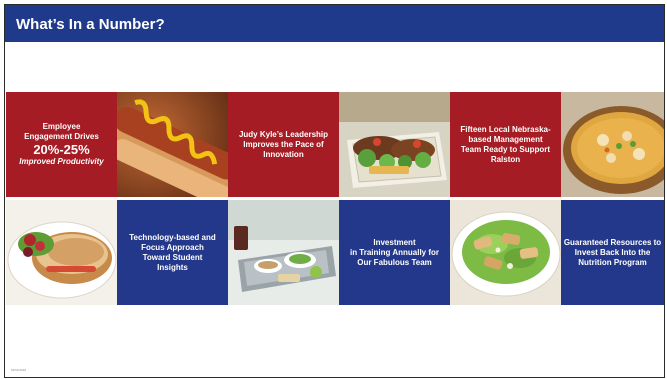 The height and width of the screenshot is (379, 667). I want to click on management-line2: based Management, so click(505, 139).